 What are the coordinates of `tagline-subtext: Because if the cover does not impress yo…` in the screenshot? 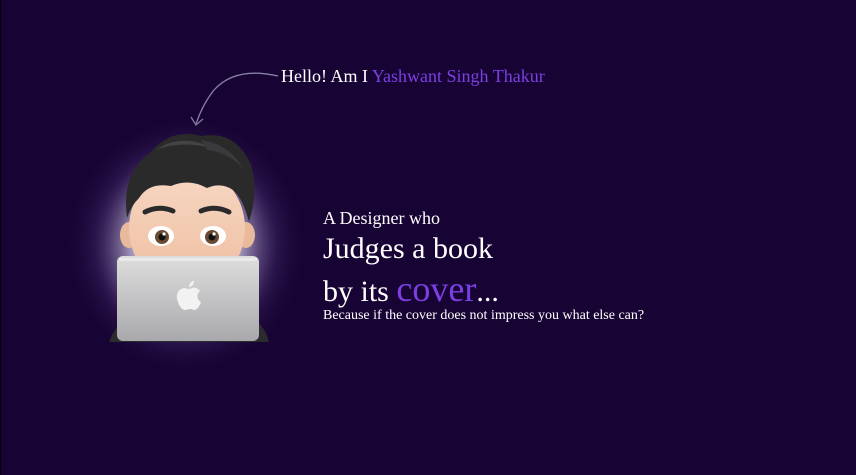 It's located at (484, 315).